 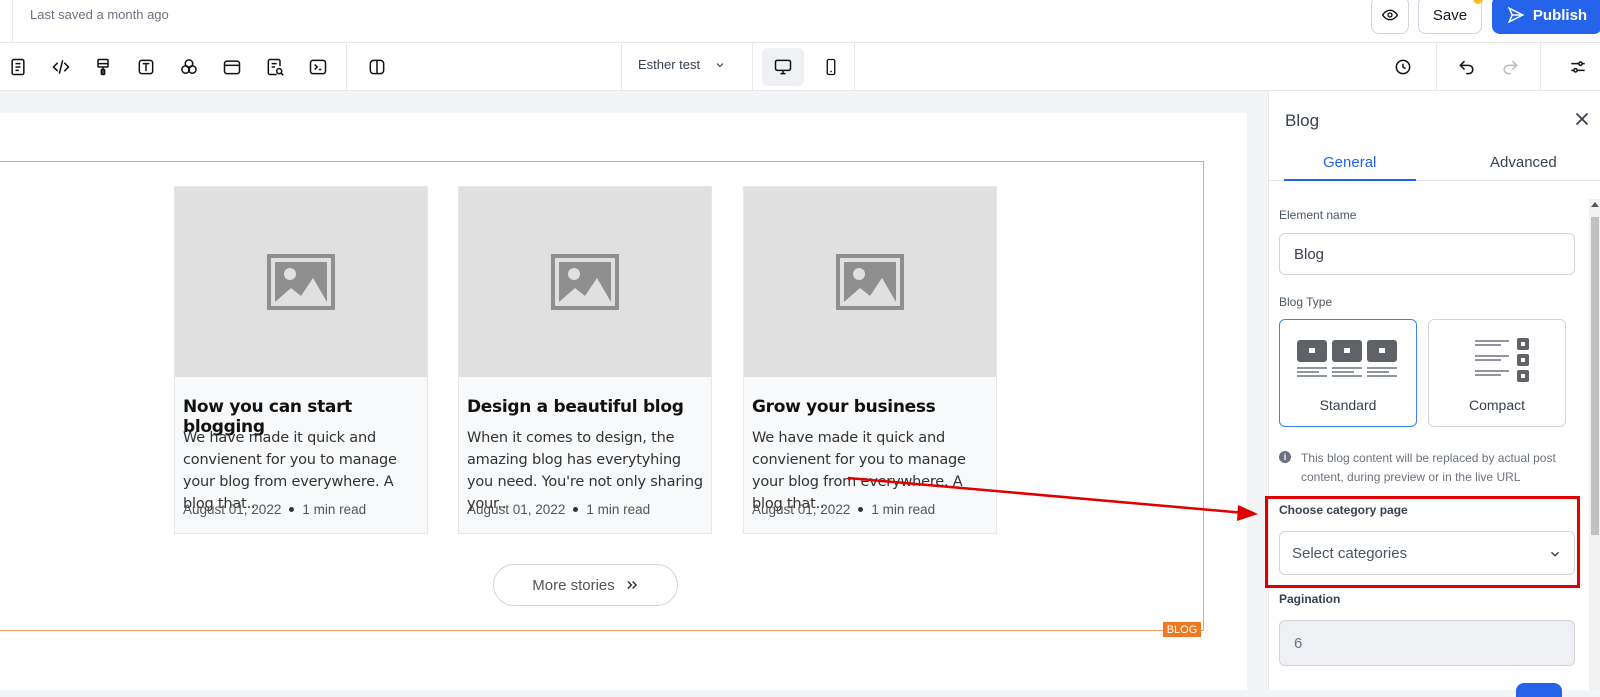 I want to click on undo-button, so click(x=1467, y=67).